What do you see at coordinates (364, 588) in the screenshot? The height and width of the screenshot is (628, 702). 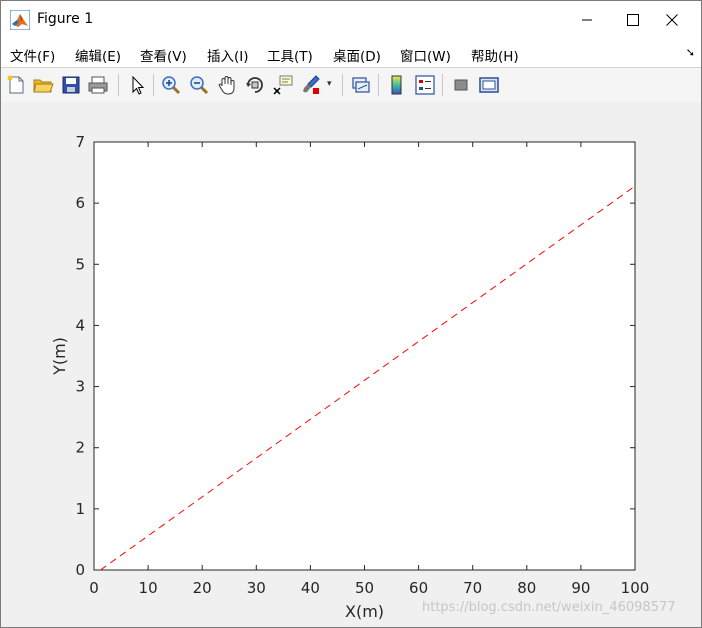 I see `x-tick-label: 50` at bounding box center [364, 588].